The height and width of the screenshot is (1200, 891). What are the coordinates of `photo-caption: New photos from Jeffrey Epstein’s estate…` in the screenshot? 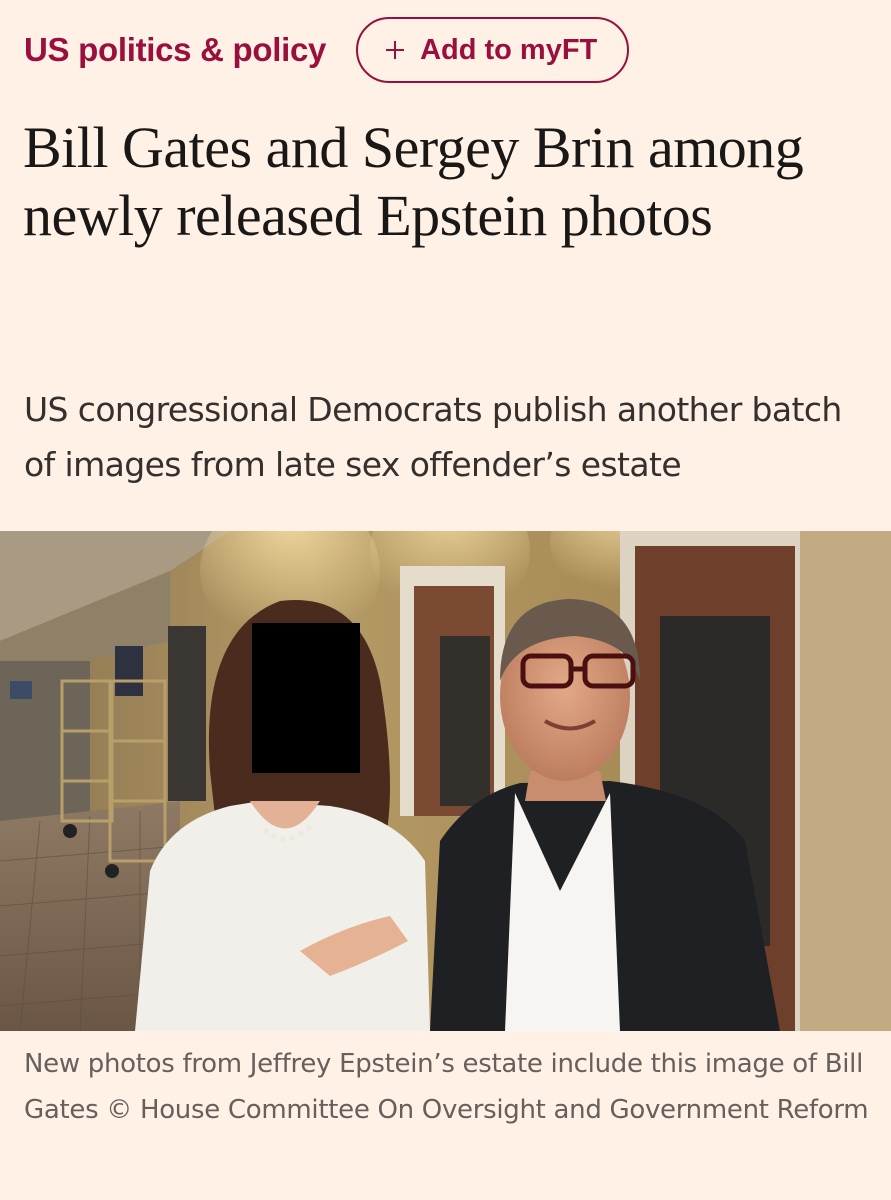 It's located at (446, 1087).